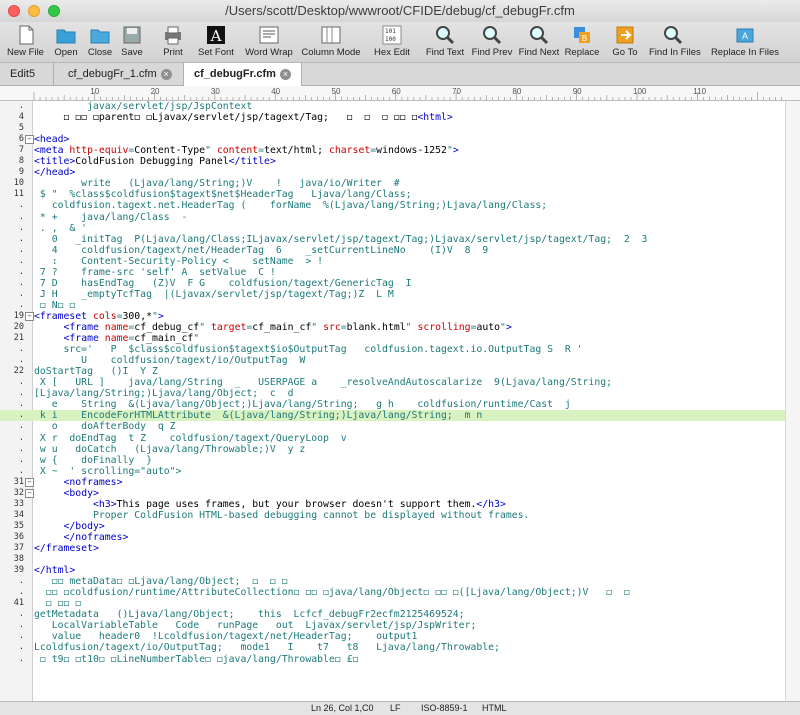  Describe the element at coordinates (392, 305) in the screenshot. I see `code-line: . ◻ N◻ ◻` at that location.